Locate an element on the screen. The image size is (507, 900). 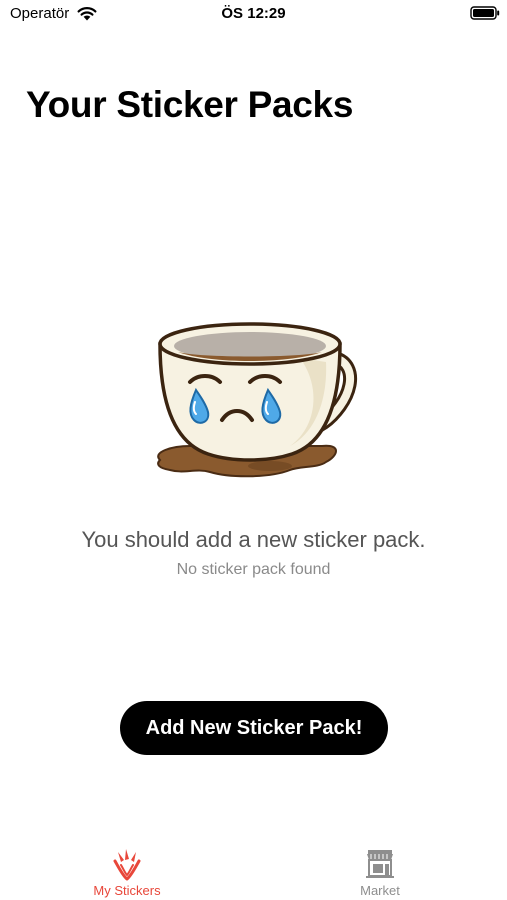
tab-my-stickers-label: My Stickers is located at coordinates (127, 890).